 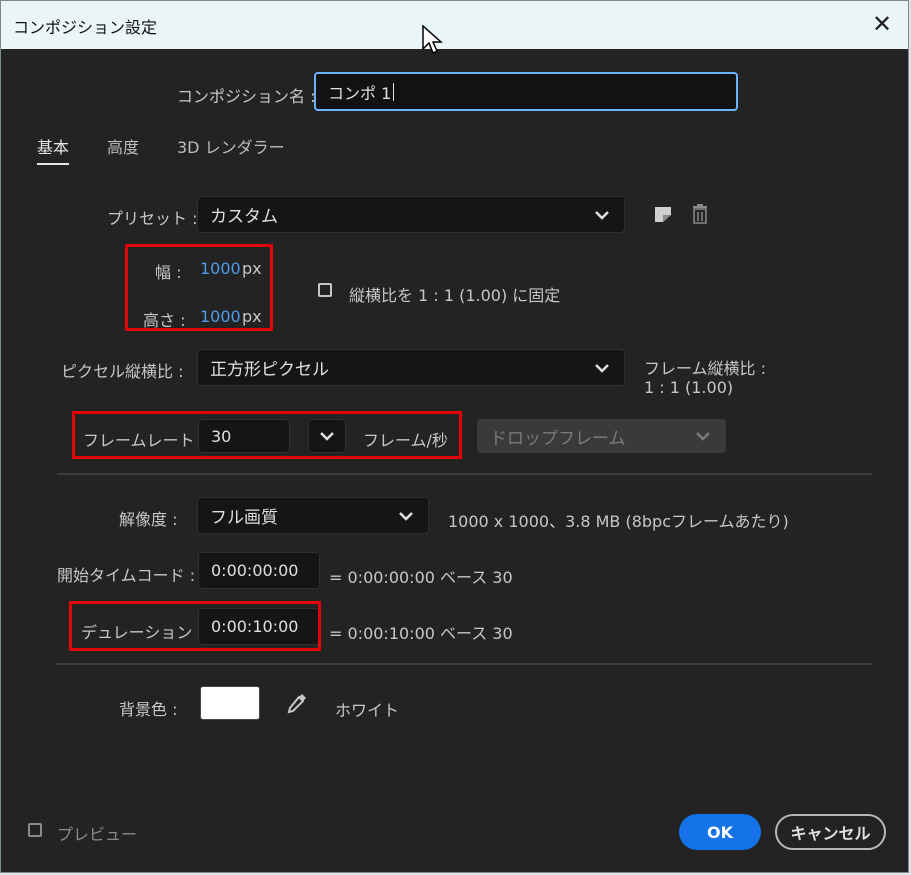 I want to click on lock-aspect-checkbox, so click(x=325, y=290).